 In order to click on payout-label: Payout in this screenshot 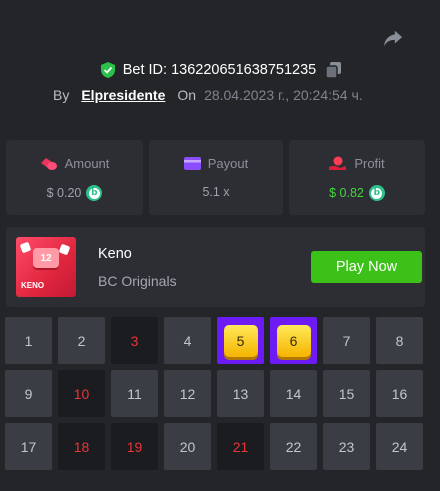, I will do `click(228, 163)`.